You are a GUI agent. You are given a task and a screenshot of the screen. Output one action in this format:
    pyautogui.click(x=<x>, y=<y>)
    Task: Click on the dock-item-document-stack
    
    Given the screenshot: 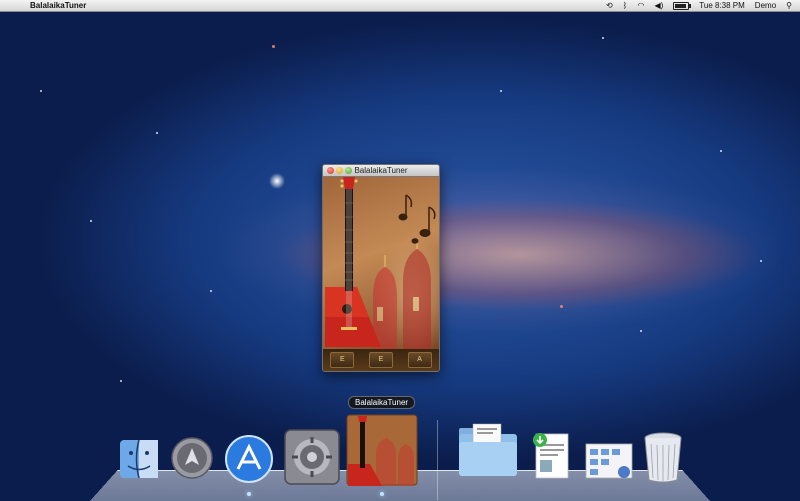 What is the action you would take?
    pyautogui.click(x=552, y=458)
    